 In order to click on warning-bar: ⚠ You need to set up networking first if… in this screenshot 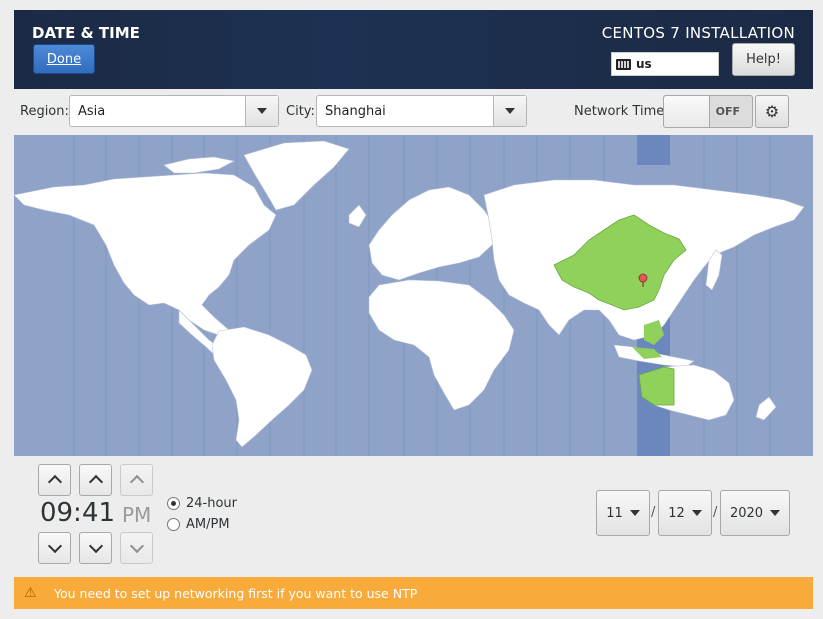, I will do `click(413, 593)`.